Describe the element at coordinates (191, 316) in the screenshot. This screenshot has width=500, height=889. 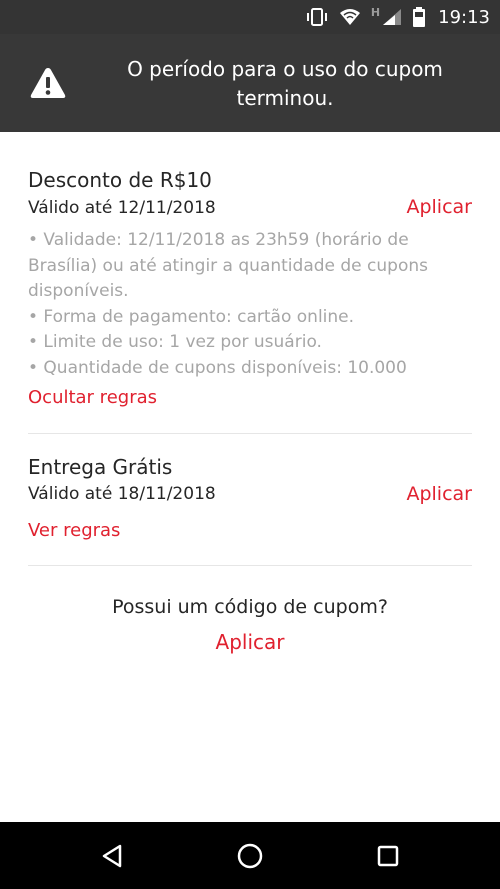
I see `coupon-rule-item: • Forma de pagamento: cartão online.` at that location.